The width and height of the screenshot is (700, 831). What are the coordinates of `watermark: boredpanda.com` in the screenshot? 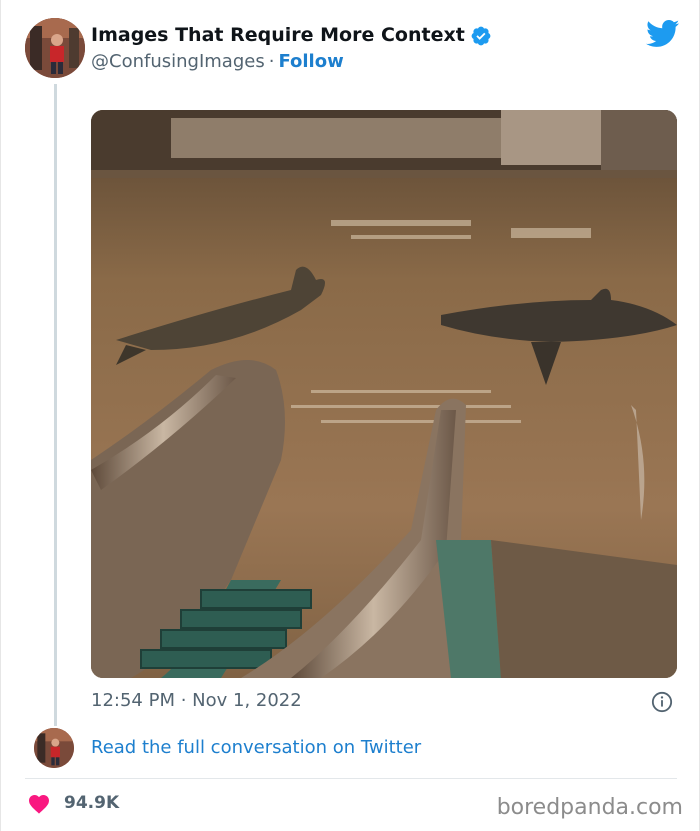 It's located at (589, 807).